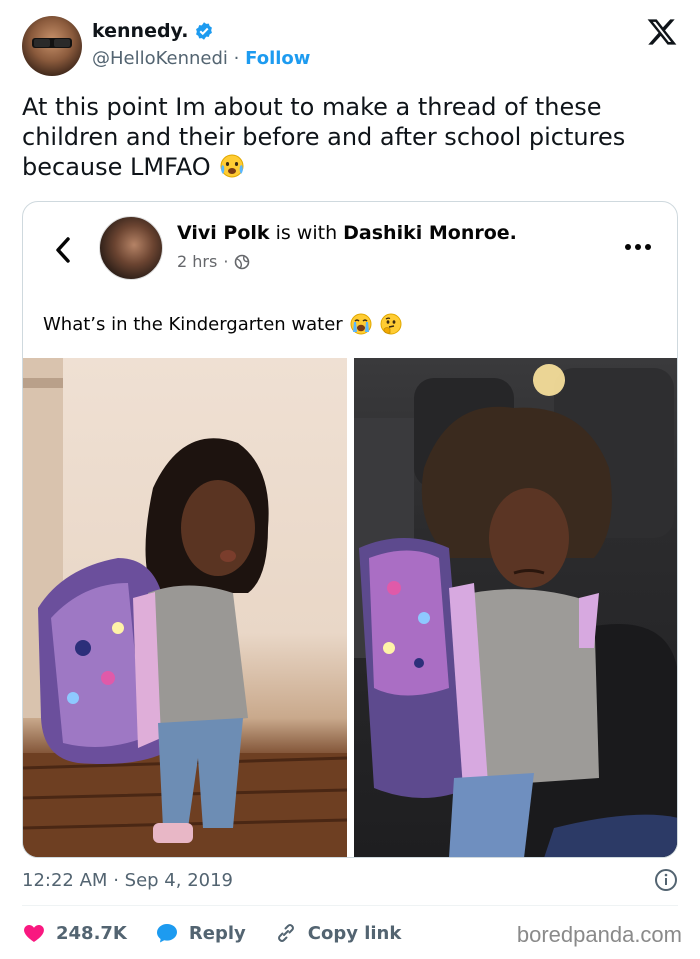  What do you see at coordinates (34, 933) in the screenshot?
I see `heart-icon` at bounding box center [34, 933].